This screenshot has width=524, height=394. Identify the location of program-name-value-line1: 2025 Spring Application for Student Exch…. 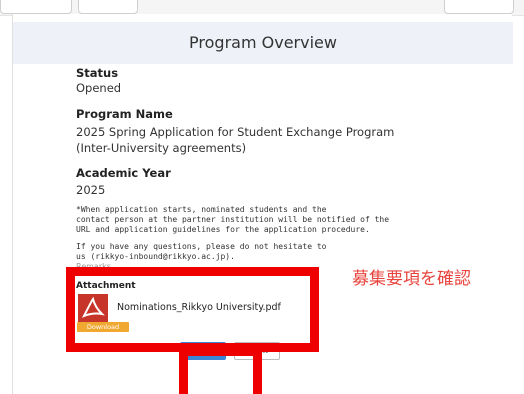
(235, 132).